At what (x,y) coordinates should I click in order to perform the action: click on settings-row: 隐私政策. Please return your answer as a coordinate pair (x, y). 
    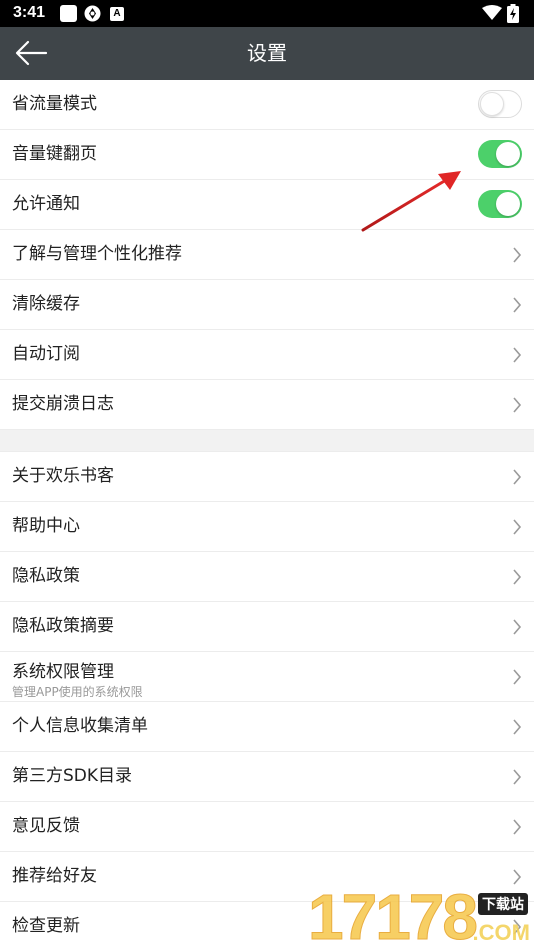
    Looking at the image, I should click on (267, 577).